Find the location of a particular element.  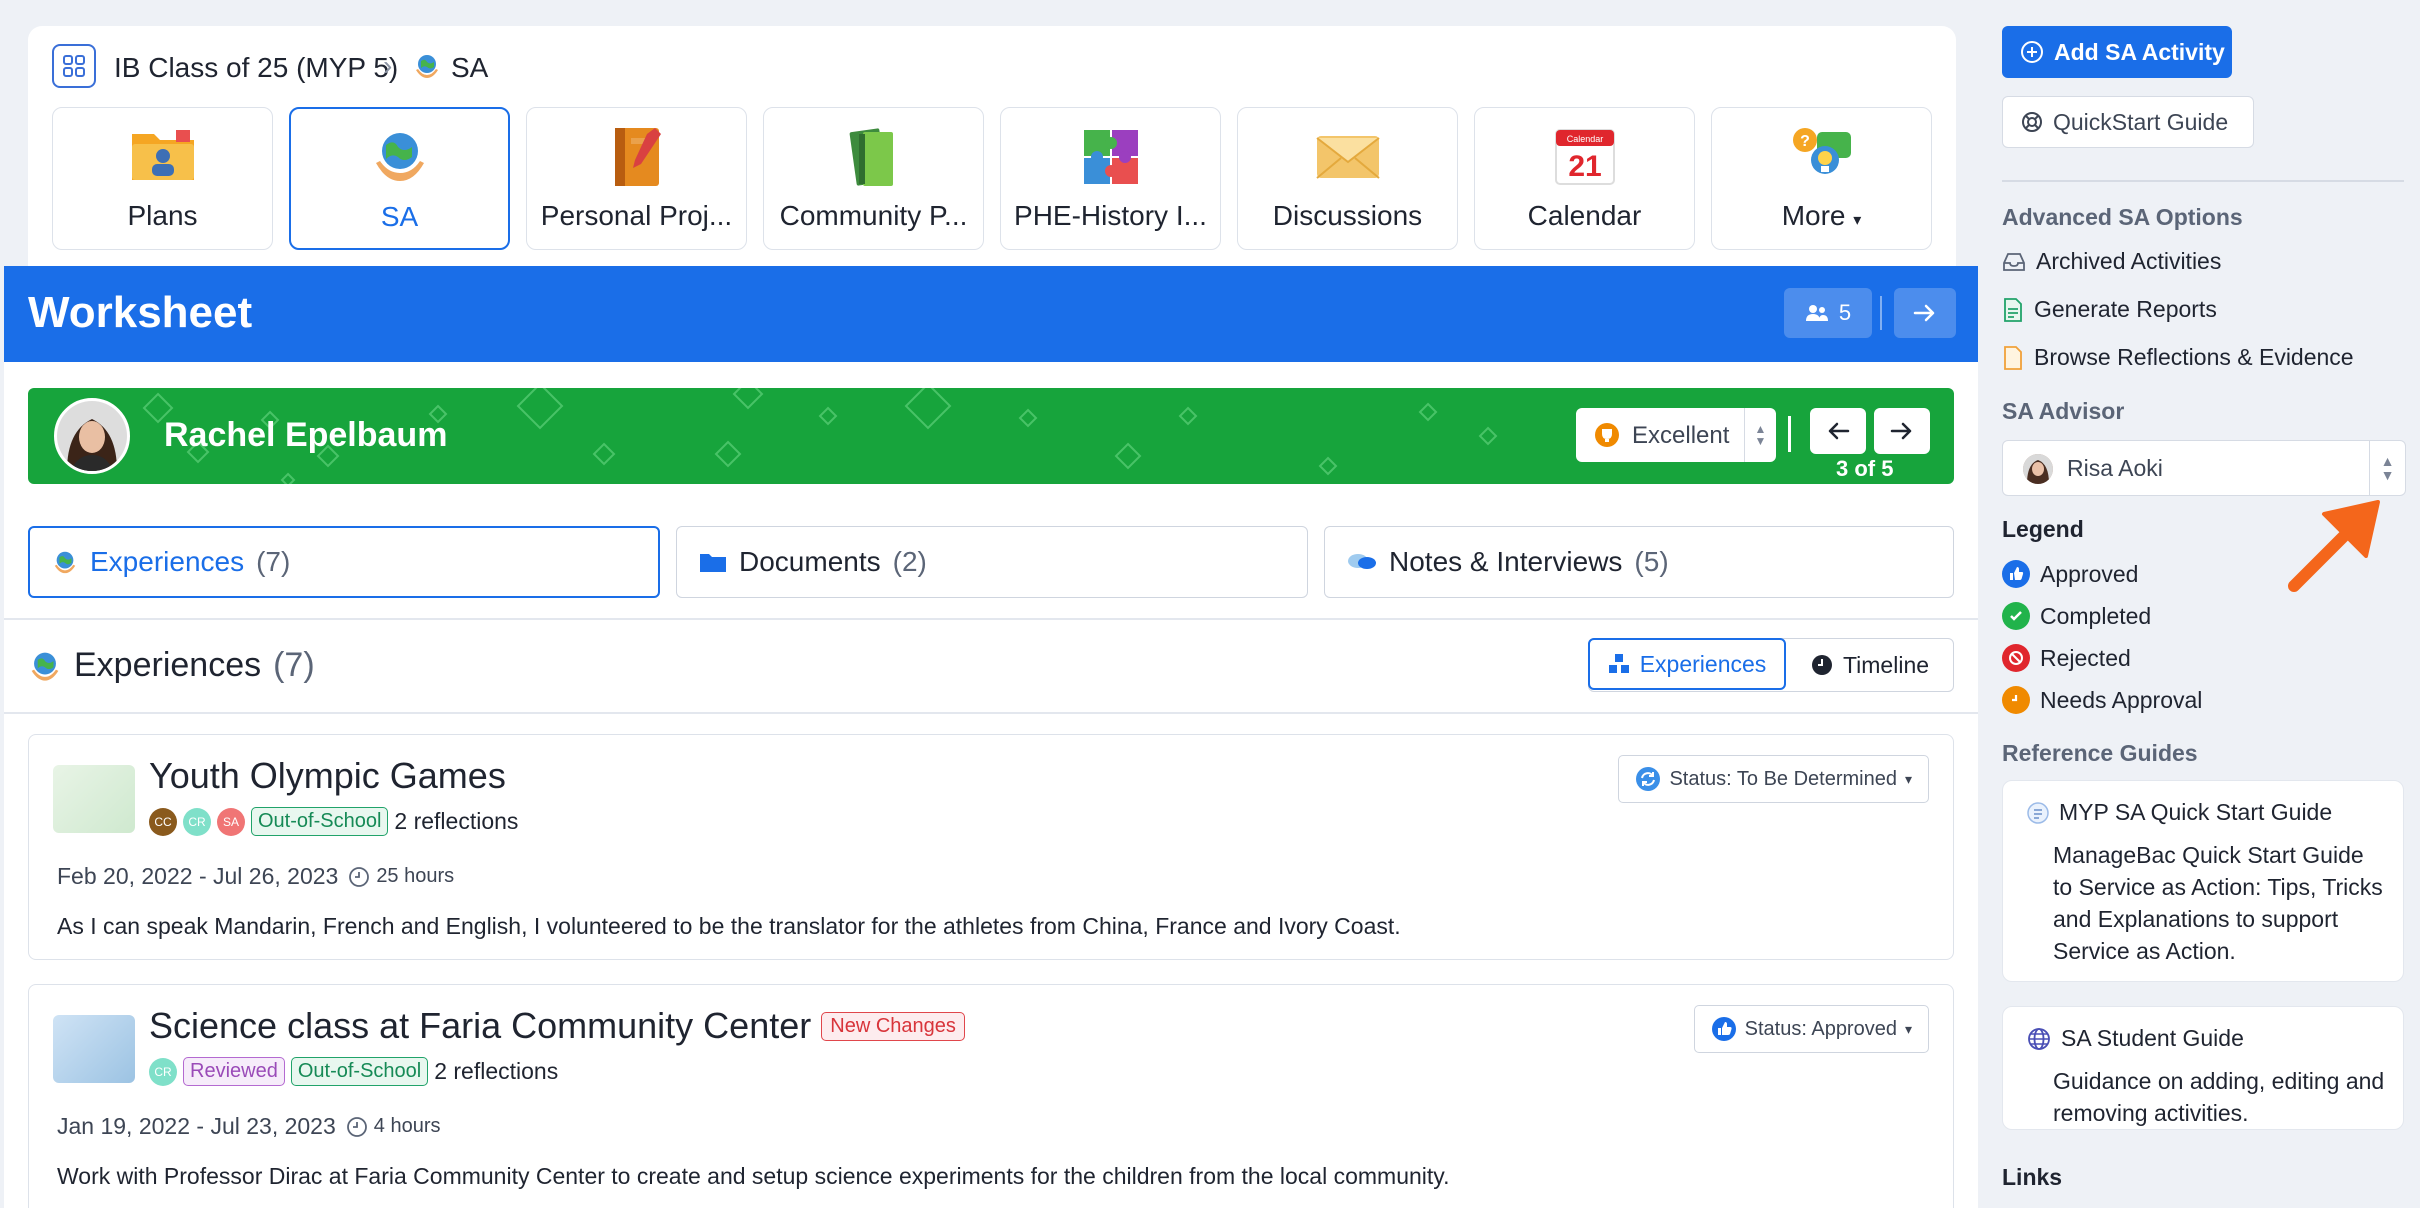

document-lines-icon is located at coordinates (2038, 812).